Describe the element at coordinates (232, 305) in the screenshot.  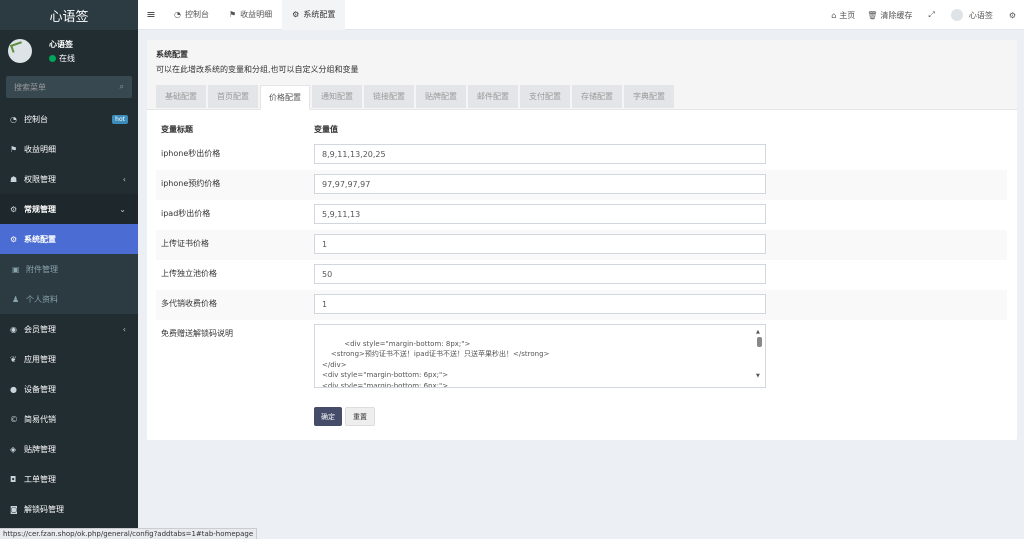
I see `row-label: 多代销收费价格` at that location.